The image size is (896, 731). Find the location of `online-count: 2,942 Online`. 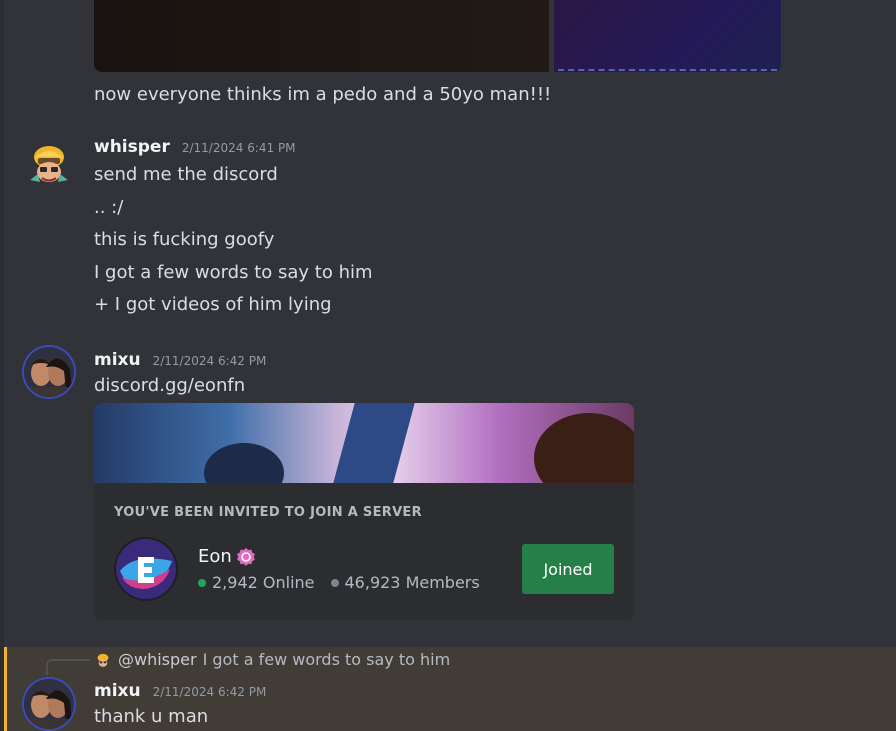

online-count: 2,942 Online is located at coordinates (263, 582).